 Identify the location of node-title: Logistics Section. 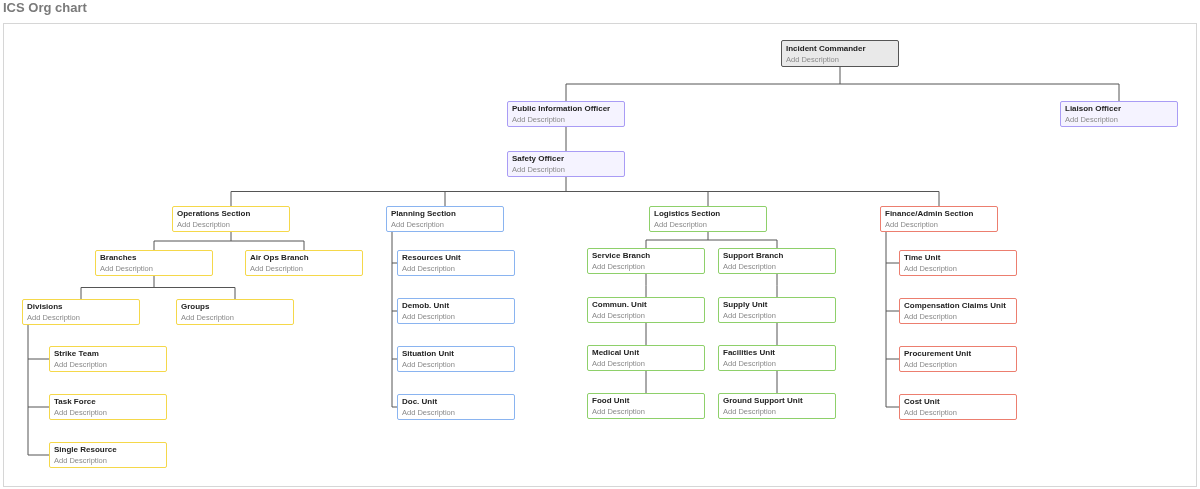
(688, 213).